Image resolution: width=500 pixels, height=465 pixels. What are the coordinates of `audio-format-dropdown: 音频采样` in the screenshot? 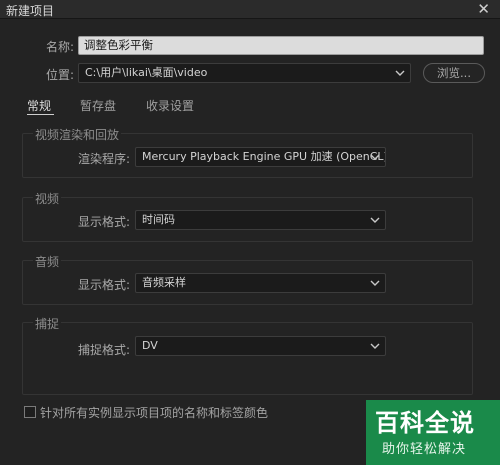 It's located at (260, 283).